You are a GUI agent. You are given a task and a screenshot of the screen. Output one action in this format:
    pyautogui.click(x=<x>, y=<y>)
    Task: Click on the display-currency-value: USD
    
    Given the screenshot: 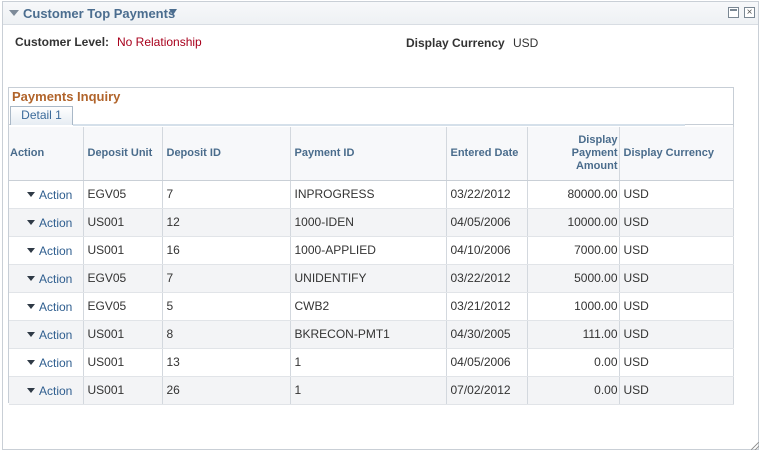 What is the action you would take?
    pyautogui.click(x=526, y=43)
    